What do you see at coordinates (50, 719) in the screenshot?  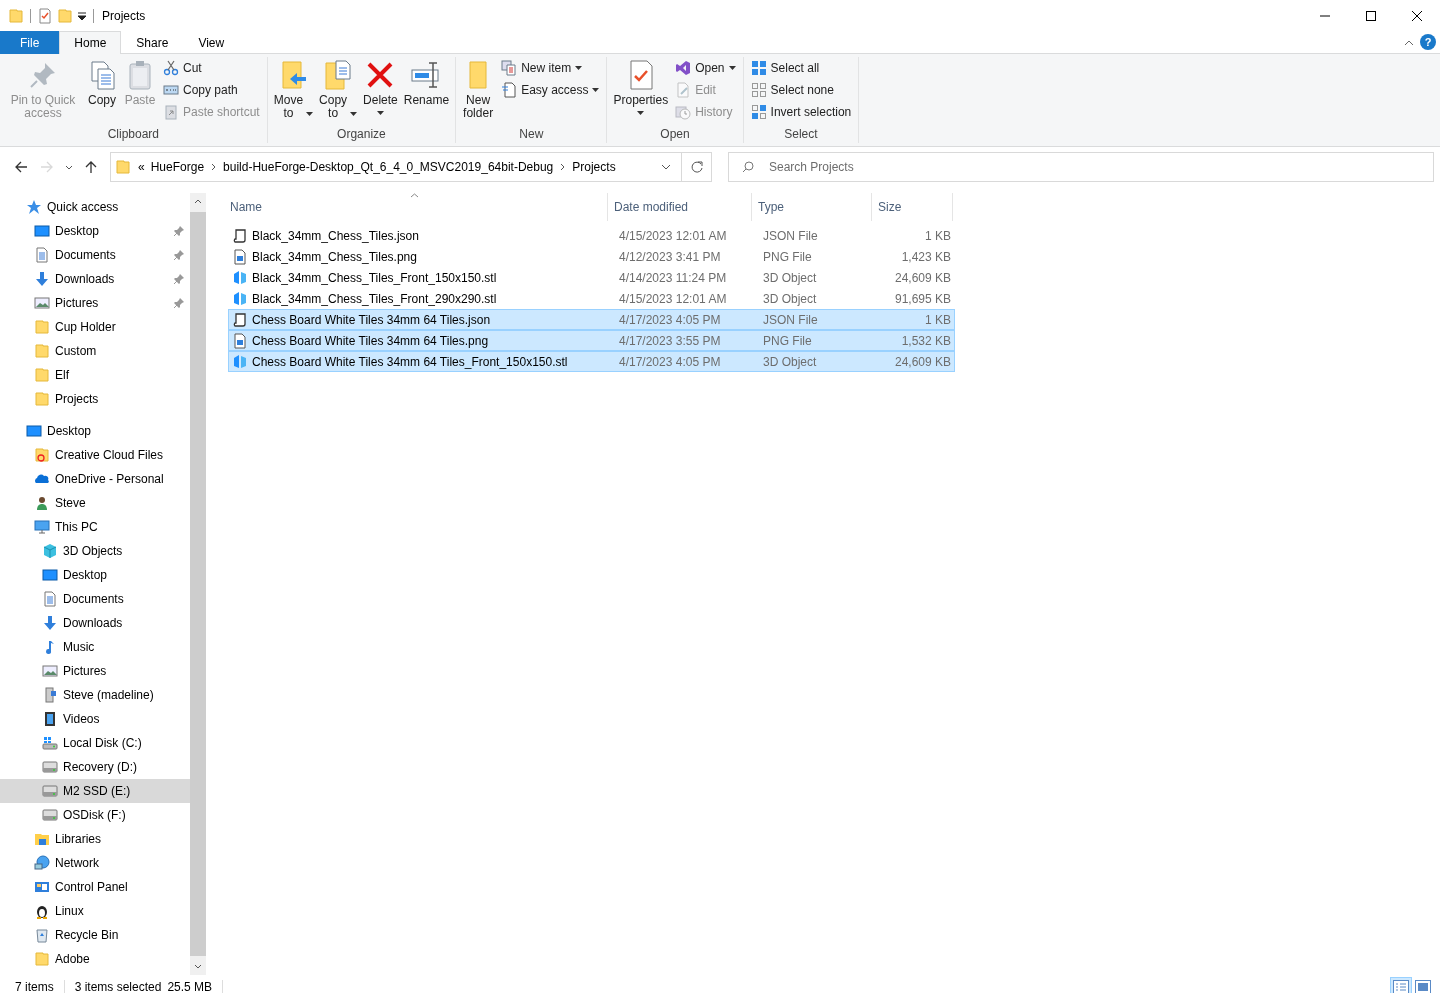 I see `film-icon` at bounding box center [50, 719].